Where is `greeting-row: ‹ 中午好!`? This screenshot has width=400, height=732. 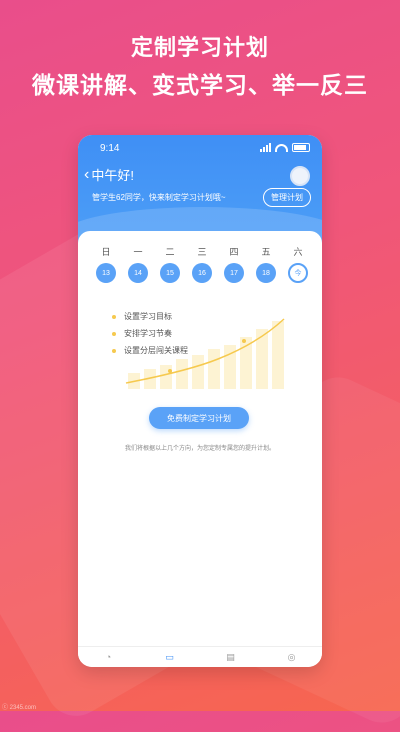
greeting-row: ‹ 中午好! is located at coordinates (109, 174).